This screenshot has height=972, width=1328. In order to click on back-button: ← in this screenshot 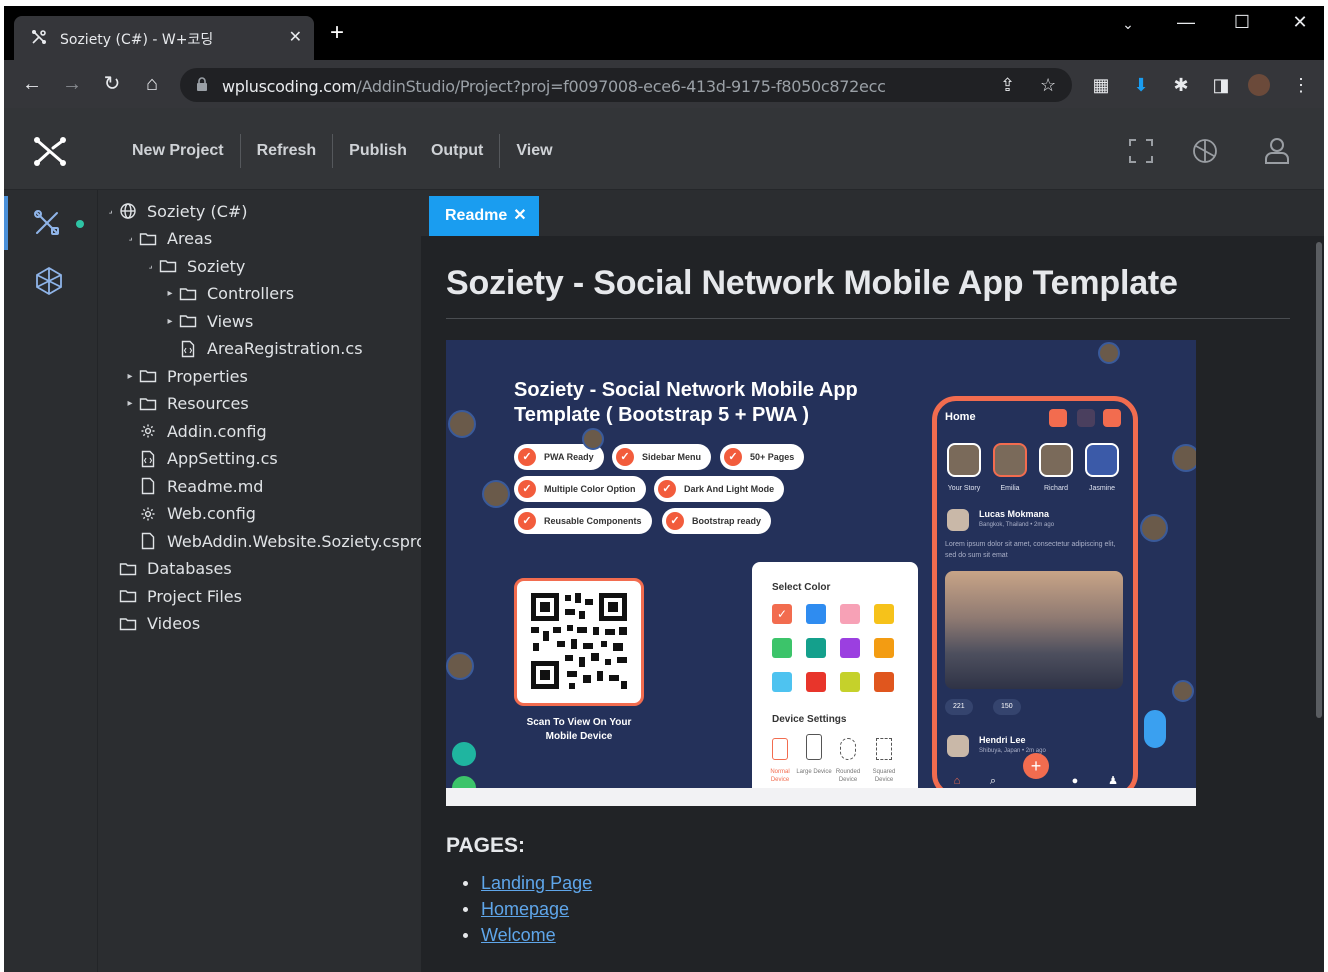, I will do `click(32, 84)`.